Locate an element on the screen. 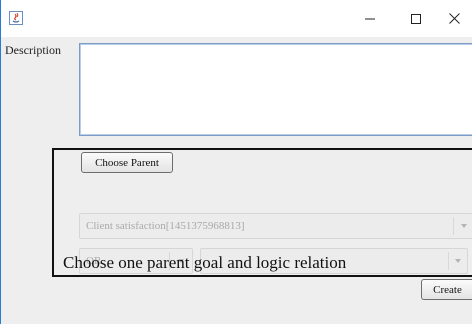 This screenshot has width=472, height=324. close-icon is located at coordinates (454, 18).